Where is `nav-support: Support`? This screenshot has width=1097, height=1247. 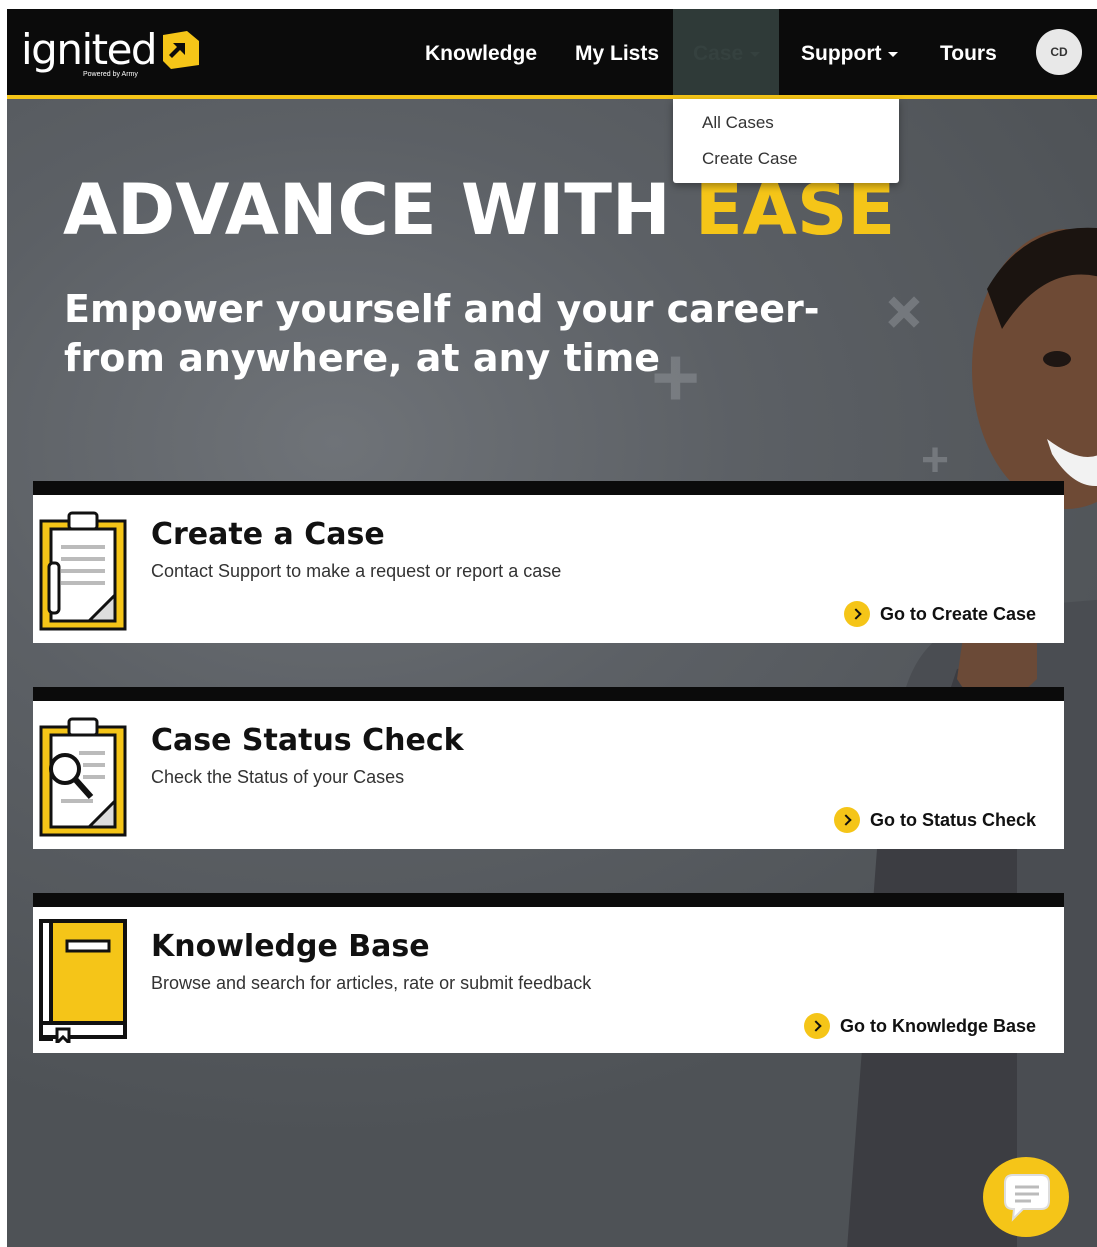
nav-support: Support is located at coordinates (850, 52).